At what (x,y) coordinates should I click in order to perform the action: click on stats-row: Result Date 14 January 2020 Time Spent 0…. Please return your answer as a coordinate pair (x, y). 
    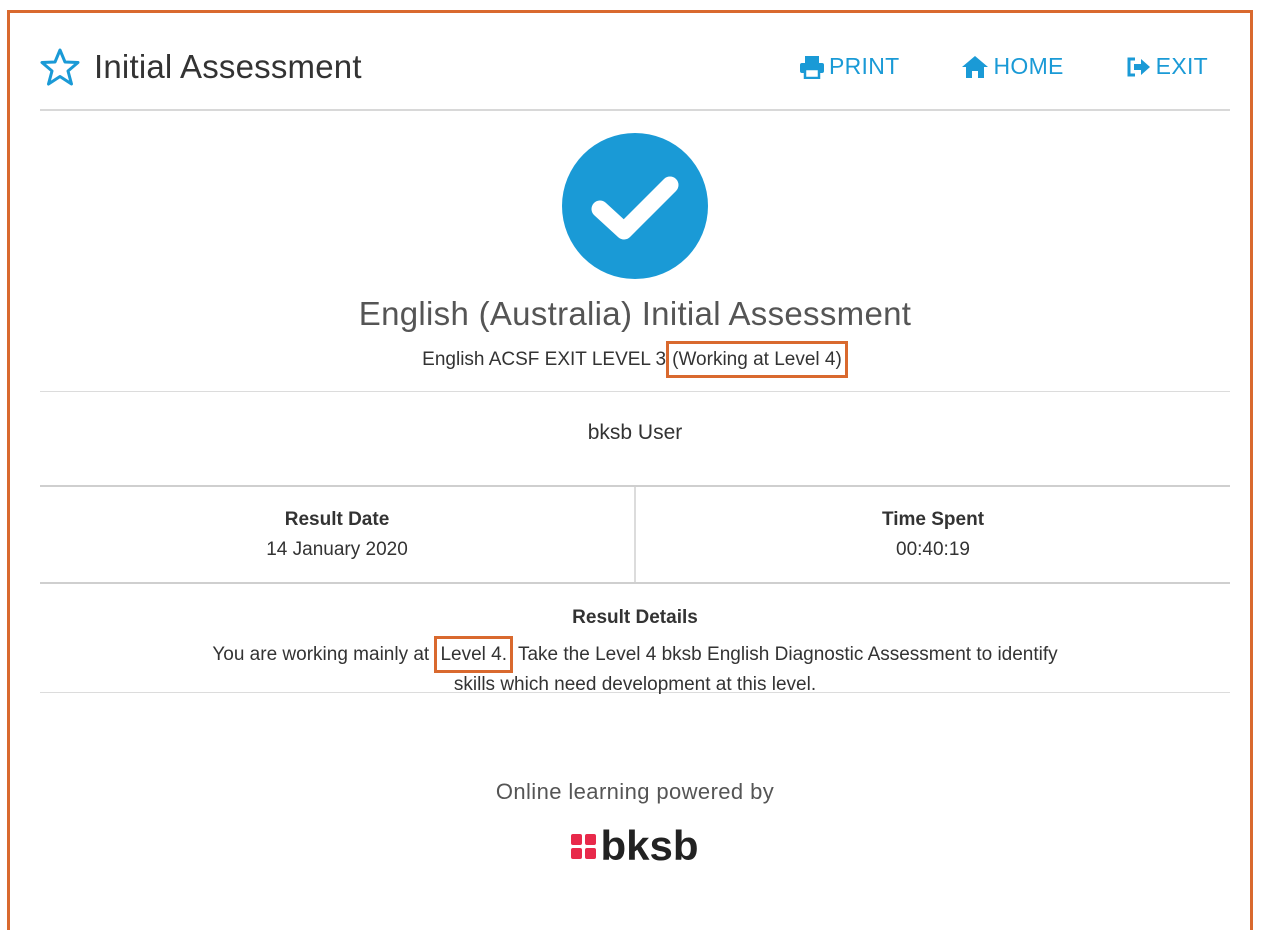
    Looking at the image, I should click on (635, 534).